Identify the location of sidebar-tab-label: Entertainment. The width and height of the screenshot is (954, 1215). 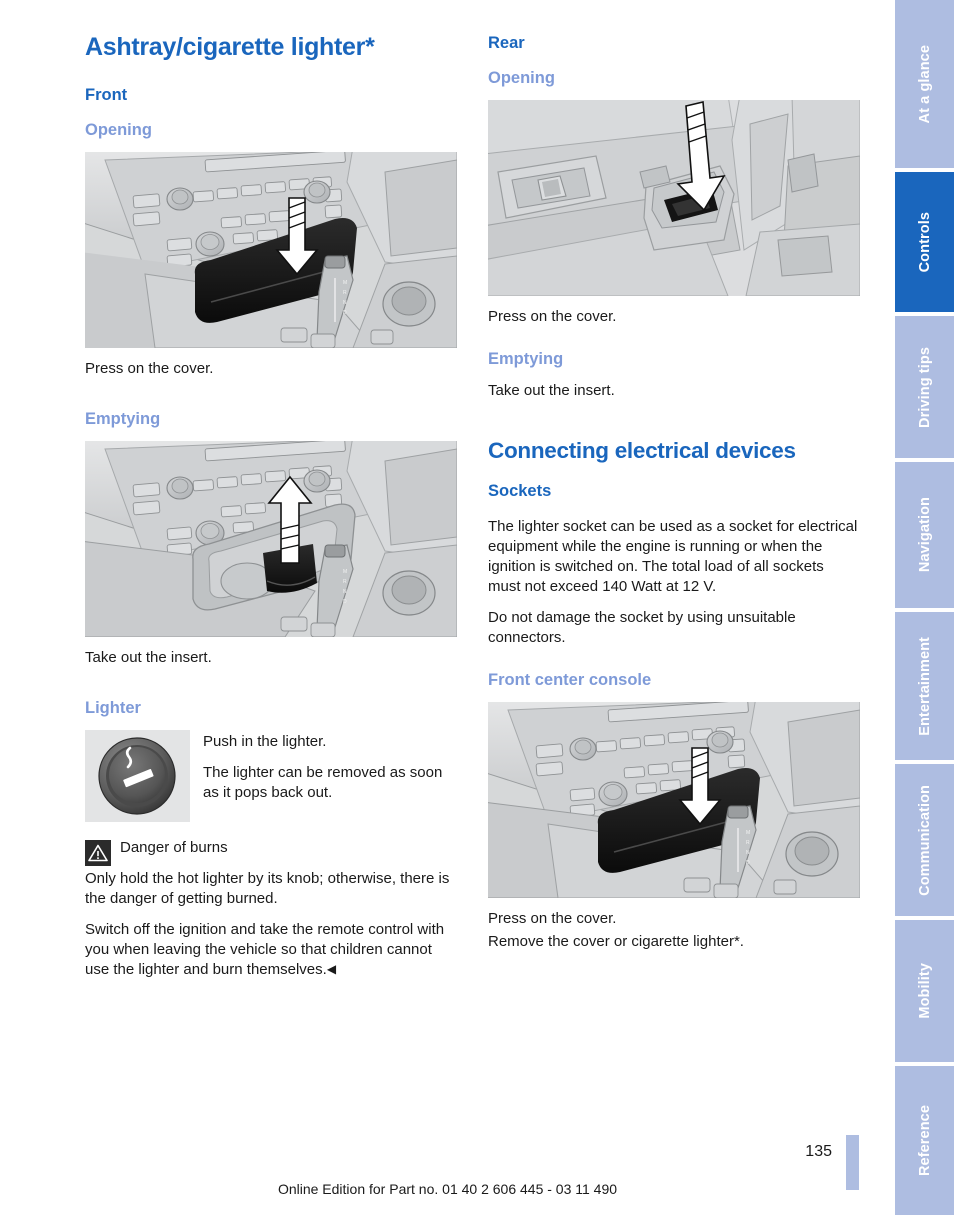
(924, 686).